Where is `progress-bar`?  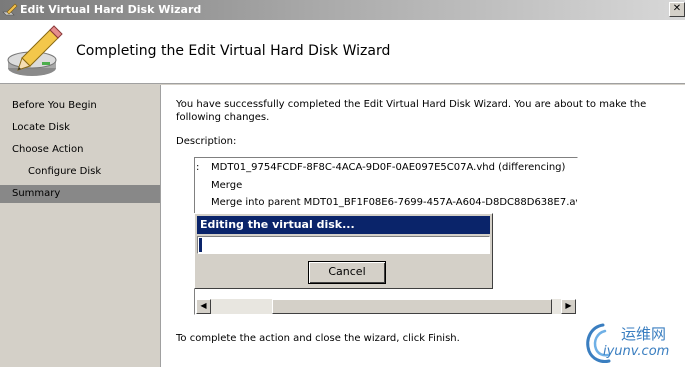
progress-bar is located at coordinates (343, 245).